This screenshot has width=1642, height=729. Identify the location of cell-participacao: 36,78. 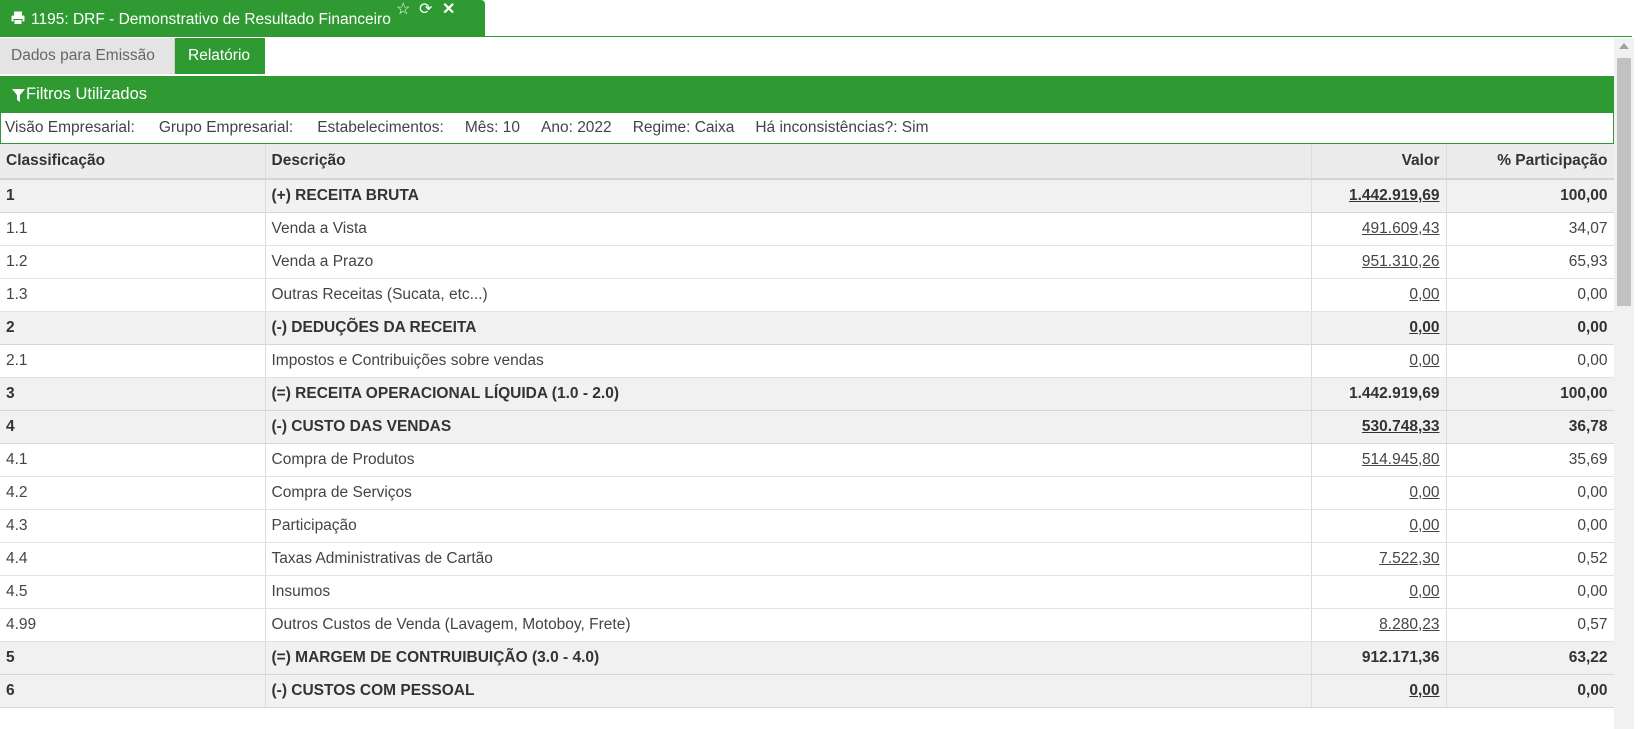
(1530, 427).